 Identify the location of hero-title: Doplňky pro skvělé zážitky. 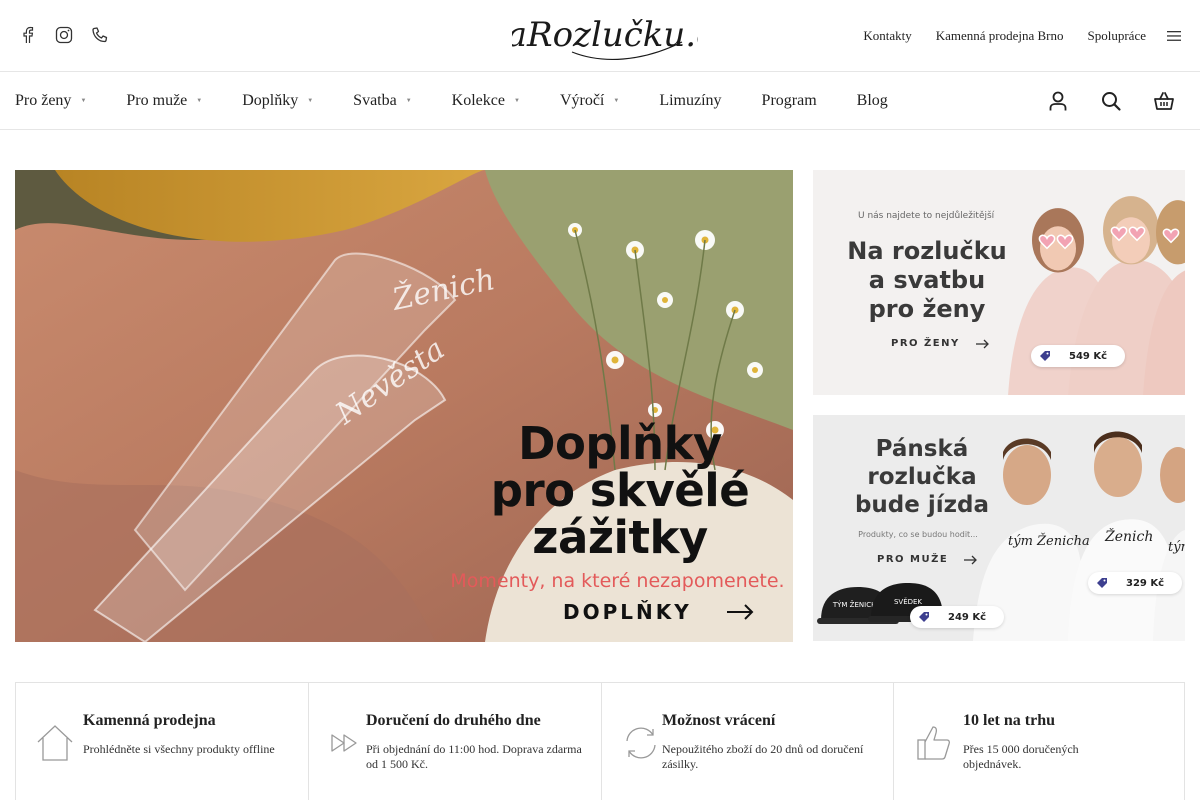
(620, 490).